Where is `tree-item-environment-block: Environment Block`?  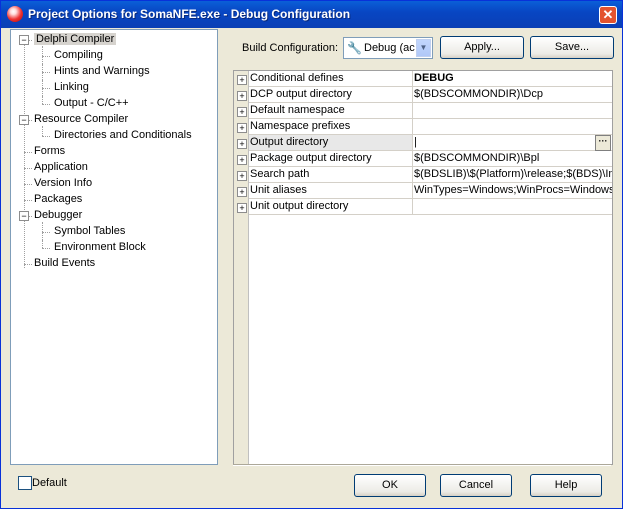 tree-item-environment-block: Environment Block is located at coordinates (100, 247).